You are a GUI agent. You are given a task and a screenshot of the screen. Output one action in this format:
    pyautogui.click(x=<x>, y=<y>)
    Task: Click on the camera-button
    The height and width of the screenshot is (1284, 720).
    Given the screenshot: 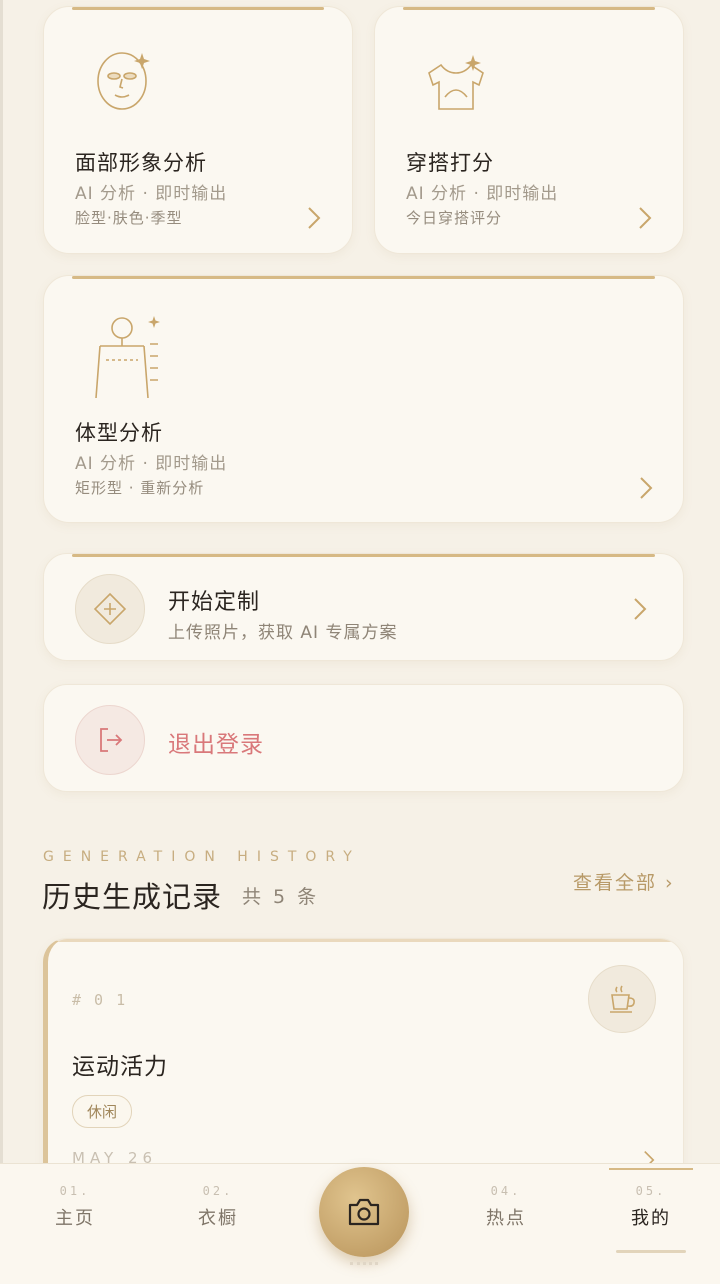 What is the action you would take?
    pyautogui.click(x=364, y=1212)
    